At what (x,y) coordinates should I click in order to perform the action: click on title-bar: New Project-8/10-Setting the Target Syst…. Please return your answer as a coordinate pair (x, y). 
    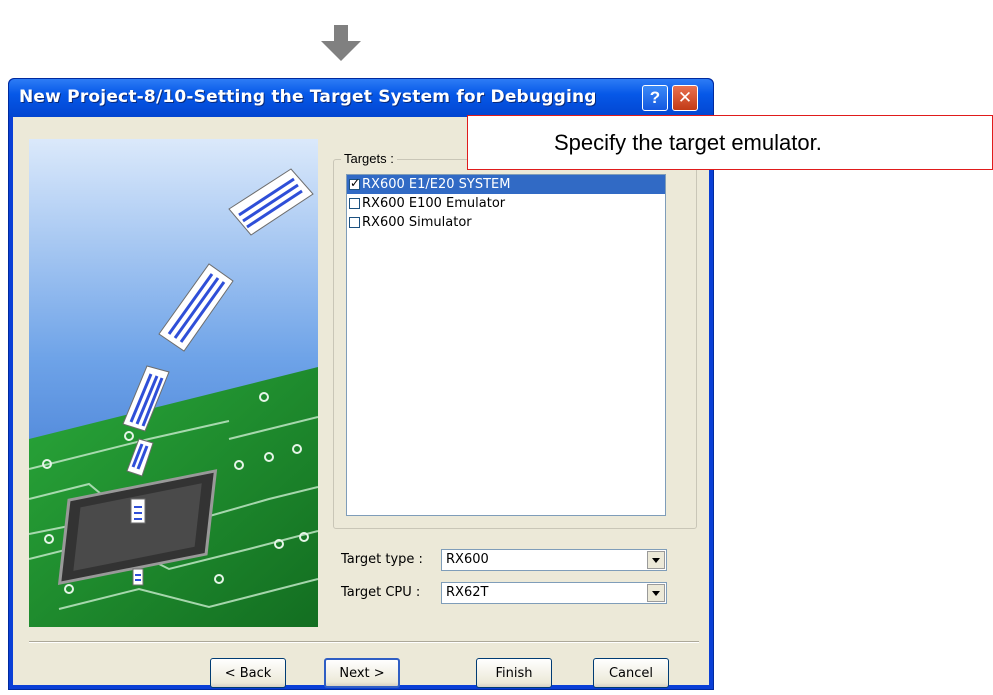
    Looking at the image, I should click on (361, 98).